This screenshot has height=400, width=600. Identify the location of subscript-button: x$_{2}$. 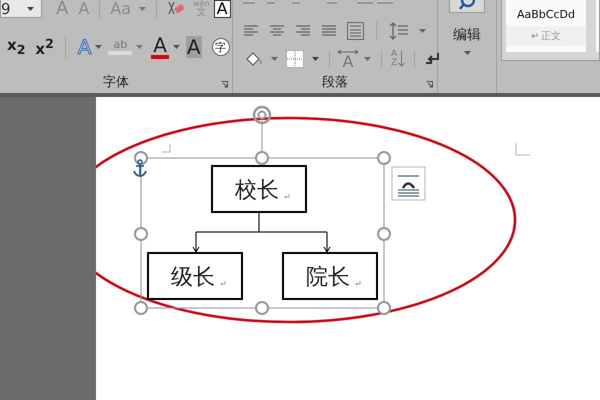
(16, 47).